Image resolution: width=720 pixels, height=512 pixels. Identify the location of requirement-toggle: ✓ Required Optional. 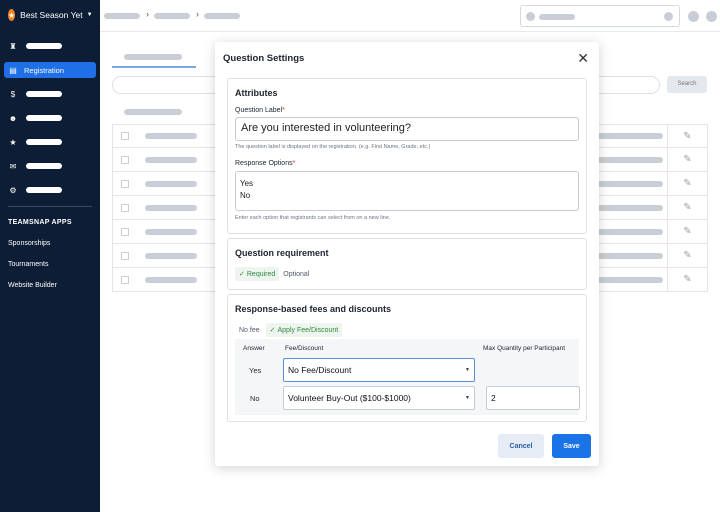
(274, 274).